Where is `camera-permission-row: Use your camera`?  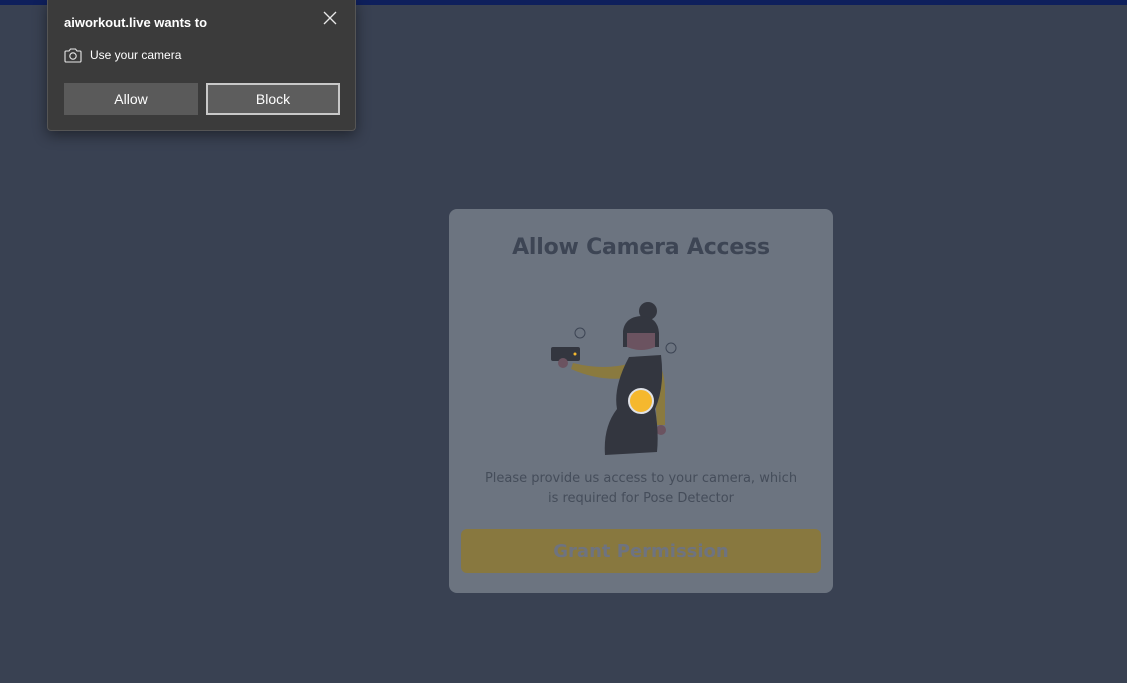 camera-permission-row: Use your camera is located at coordinates (122, 55).